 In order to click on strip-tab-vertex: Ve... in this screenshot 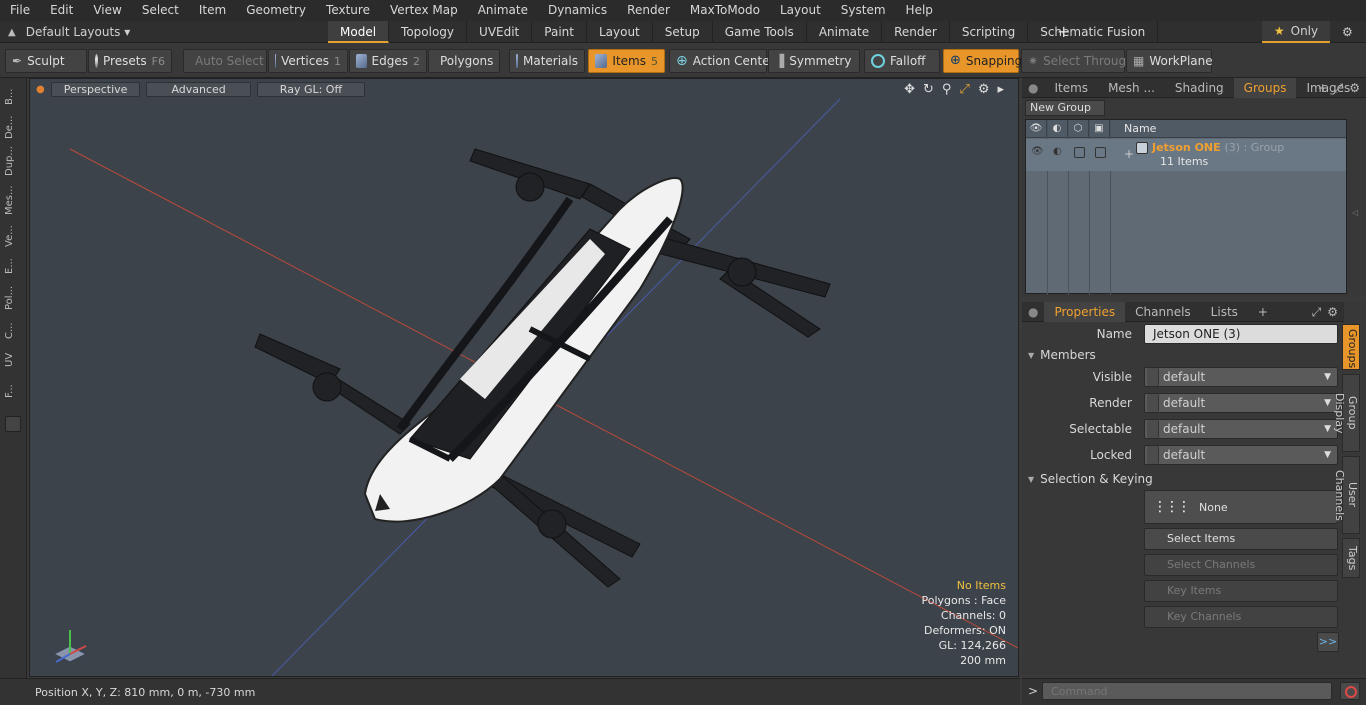, I will do `click(13, 236)`.